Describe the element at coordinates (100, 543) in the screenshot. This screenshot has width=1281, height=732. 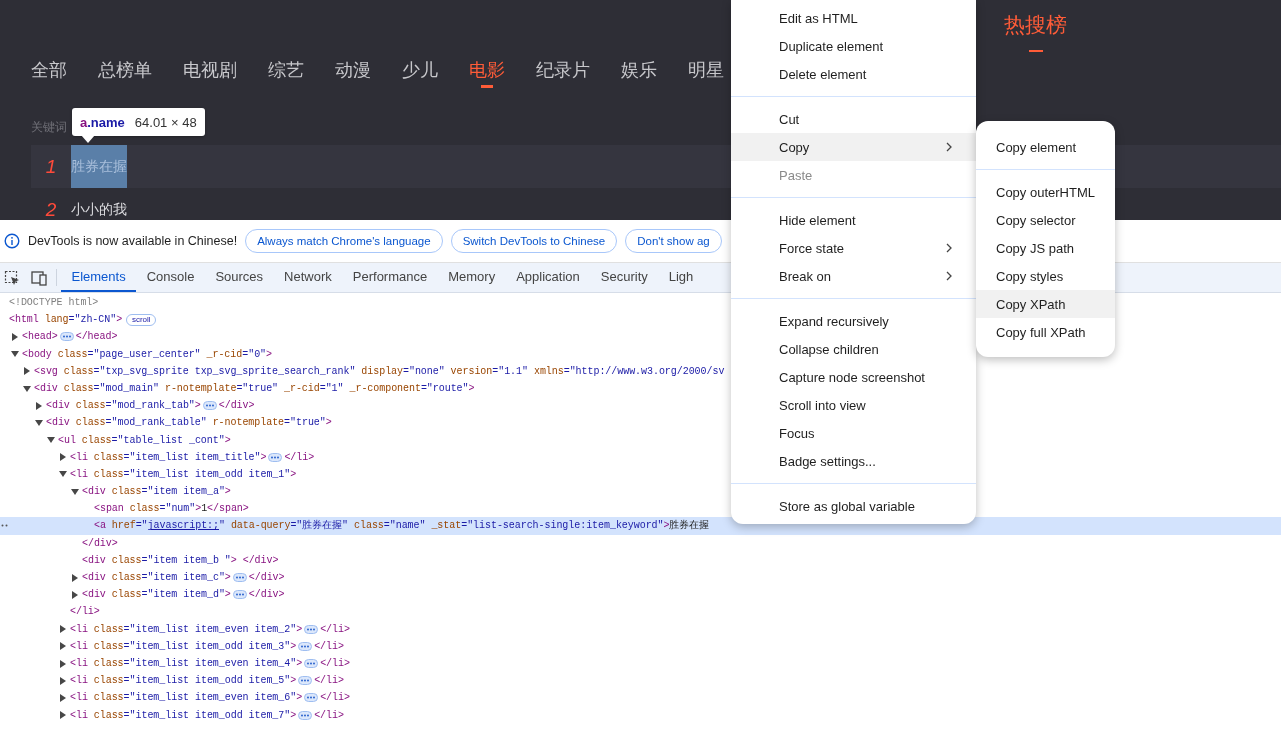
I see `dom-line: </div>` at that location.